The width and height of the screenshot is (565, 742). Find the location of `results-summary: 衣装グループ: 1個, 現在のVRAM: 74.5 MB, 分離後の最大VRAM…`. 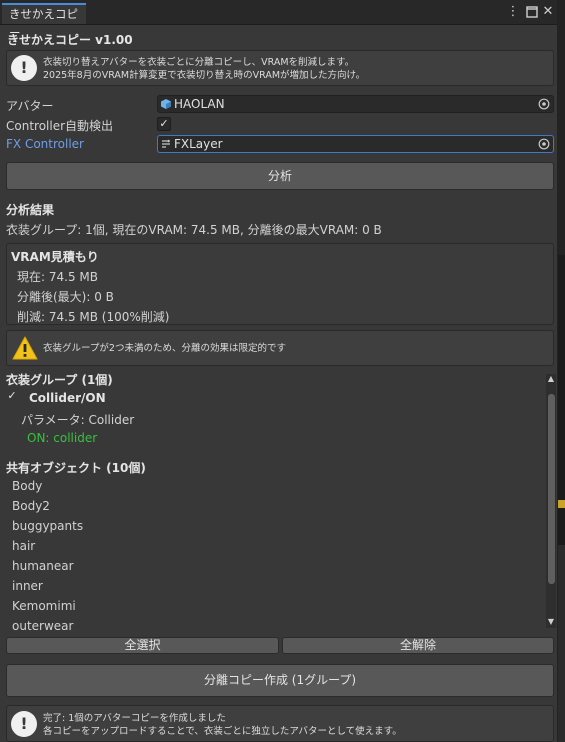

results-summary: 衣装グループ: 1個, 現在のVRAM: 74.5 MB, 分離後の最大VRAM… is located at coordinates (194, 230).